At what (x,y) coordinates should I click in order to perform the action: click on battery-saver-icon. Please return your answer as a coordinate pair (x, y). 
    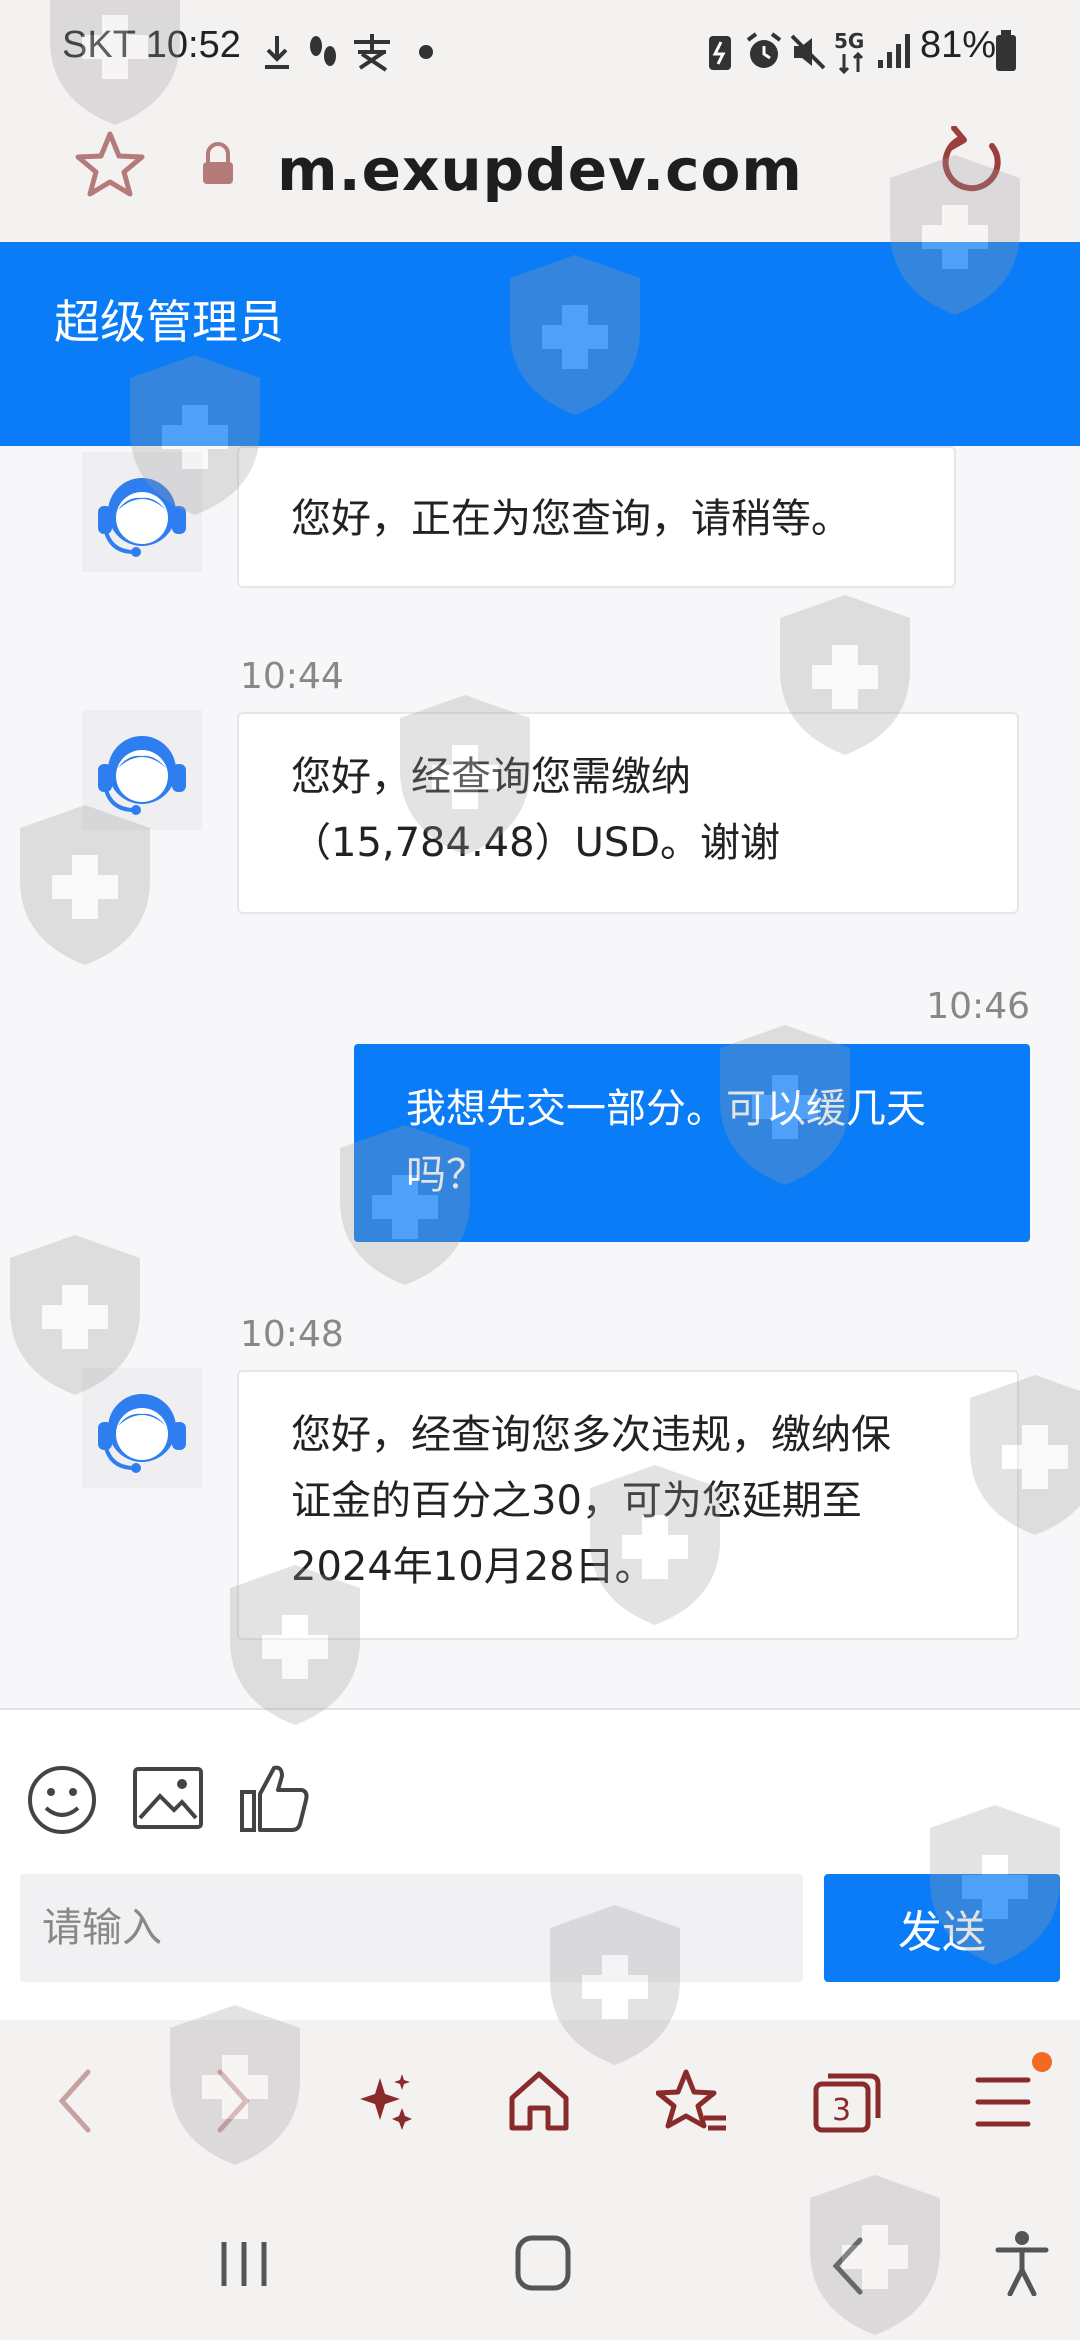
    Looking at the image, I should click on (720, 53).